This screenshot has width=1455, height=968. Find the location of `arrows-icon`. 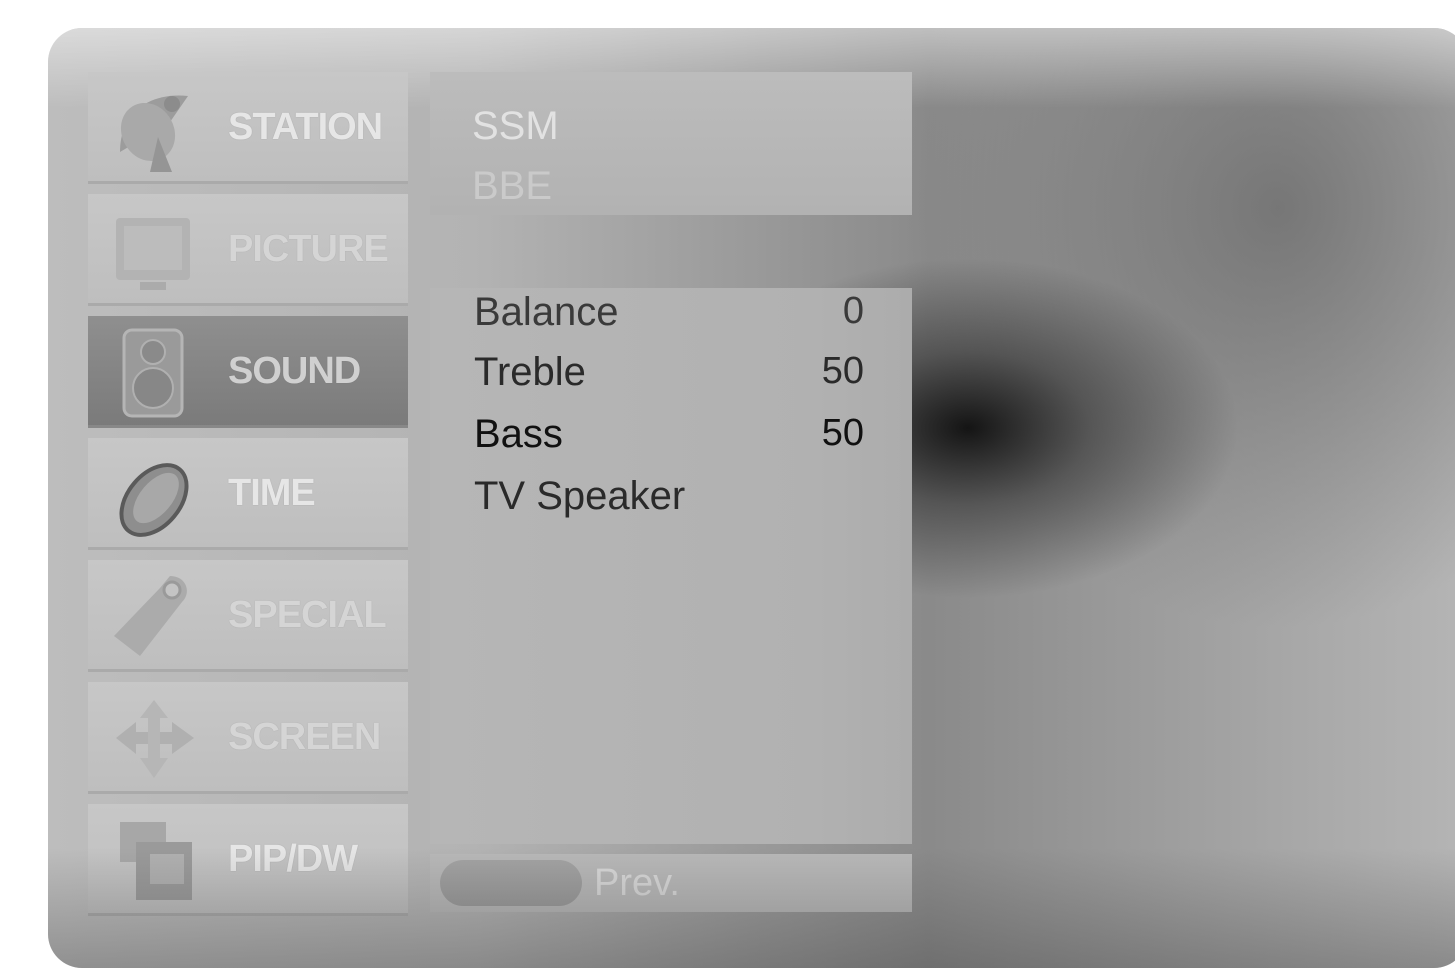

arrows-icon is located at coordinates (155, 739).